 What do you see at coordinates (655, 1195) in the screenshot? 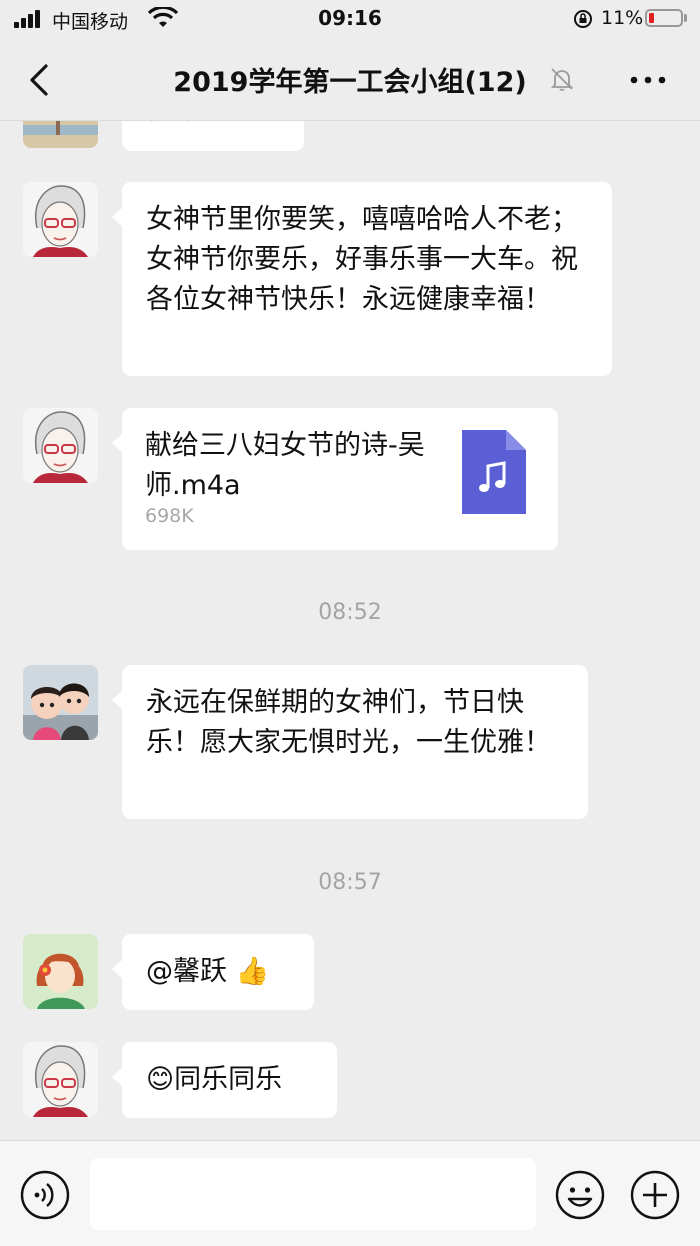
I see `plus-icon` at bounding box center [655, 1195].